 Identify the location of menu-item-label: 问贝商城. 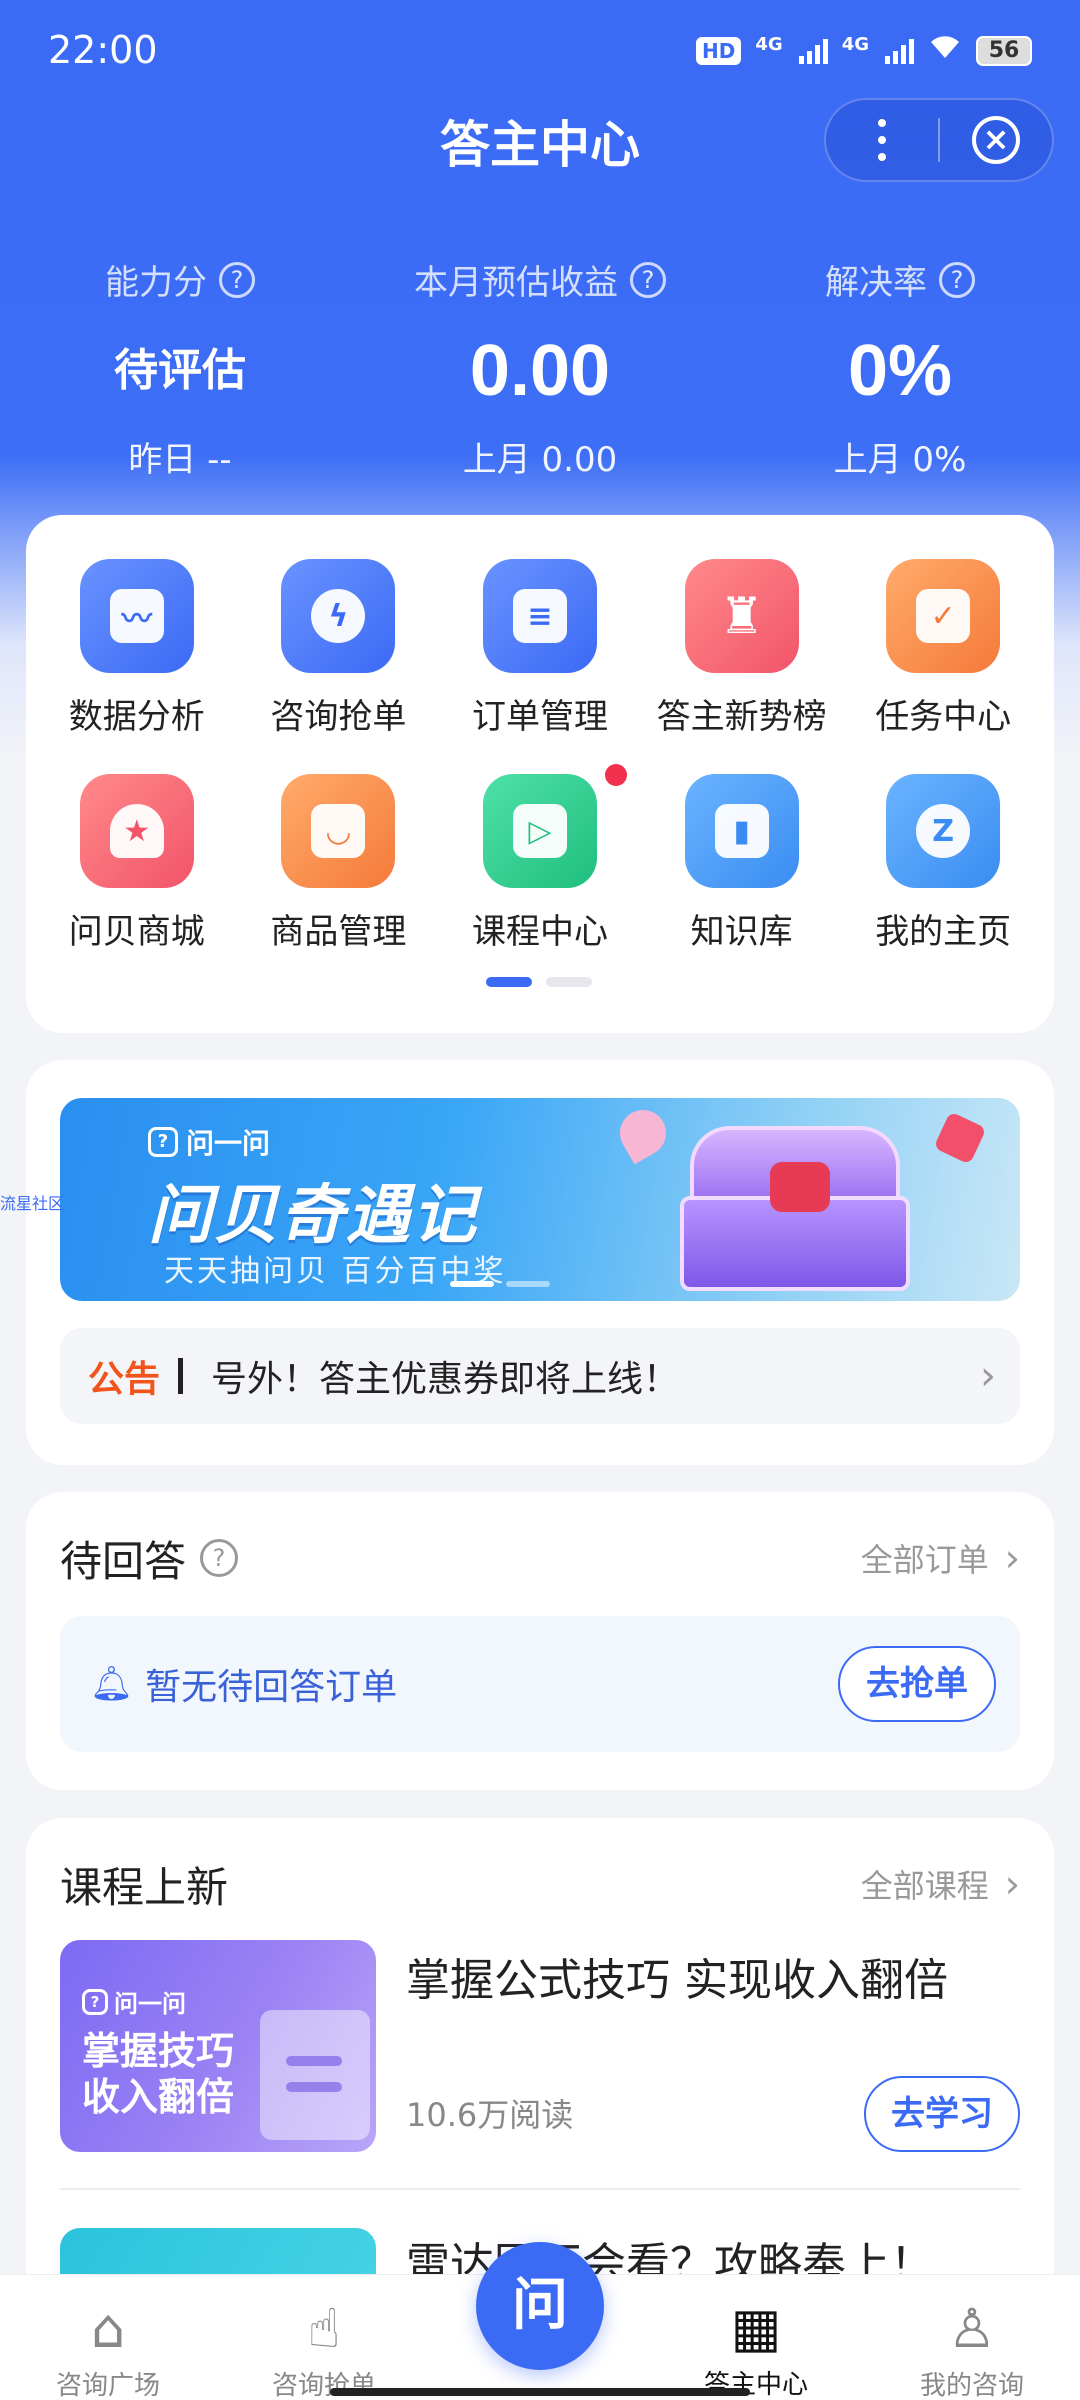
(136, 932).